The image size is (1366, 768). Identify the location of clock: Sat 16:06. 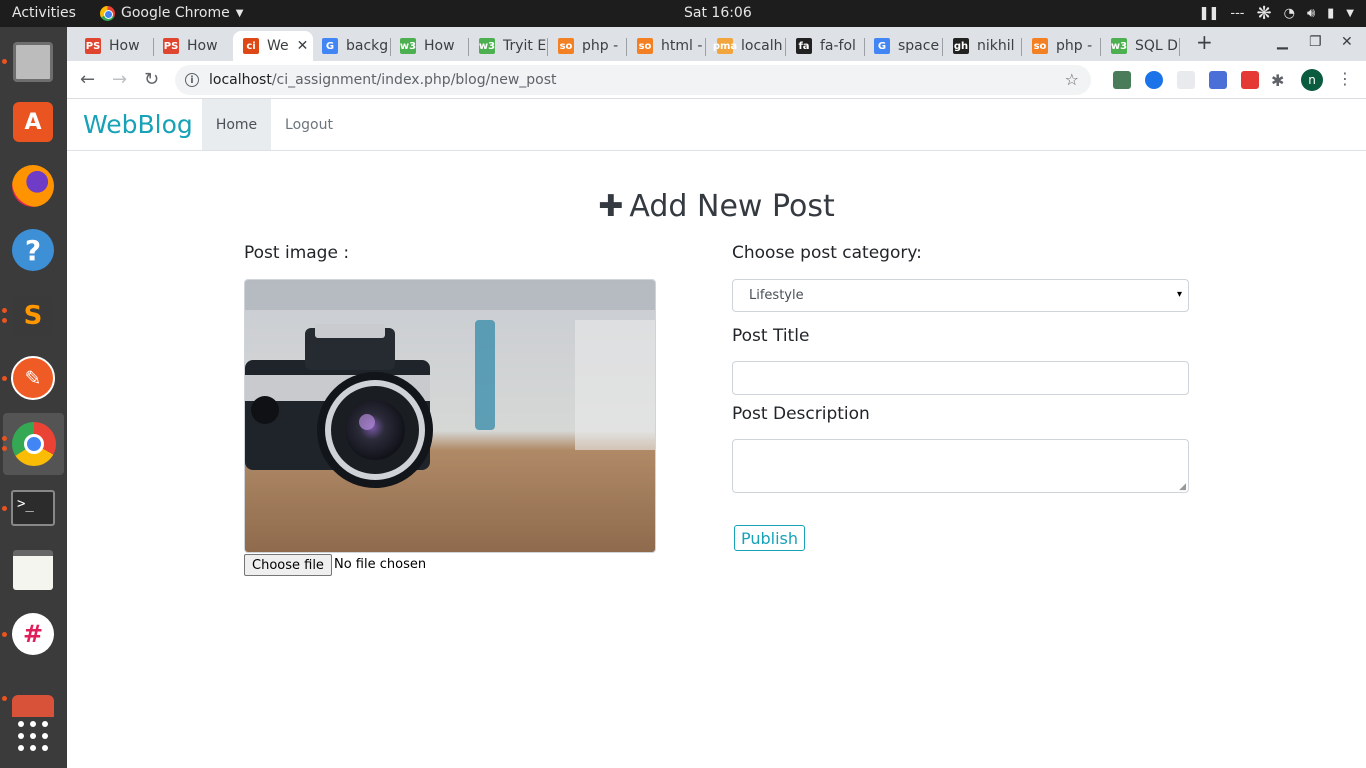
(718, 13).